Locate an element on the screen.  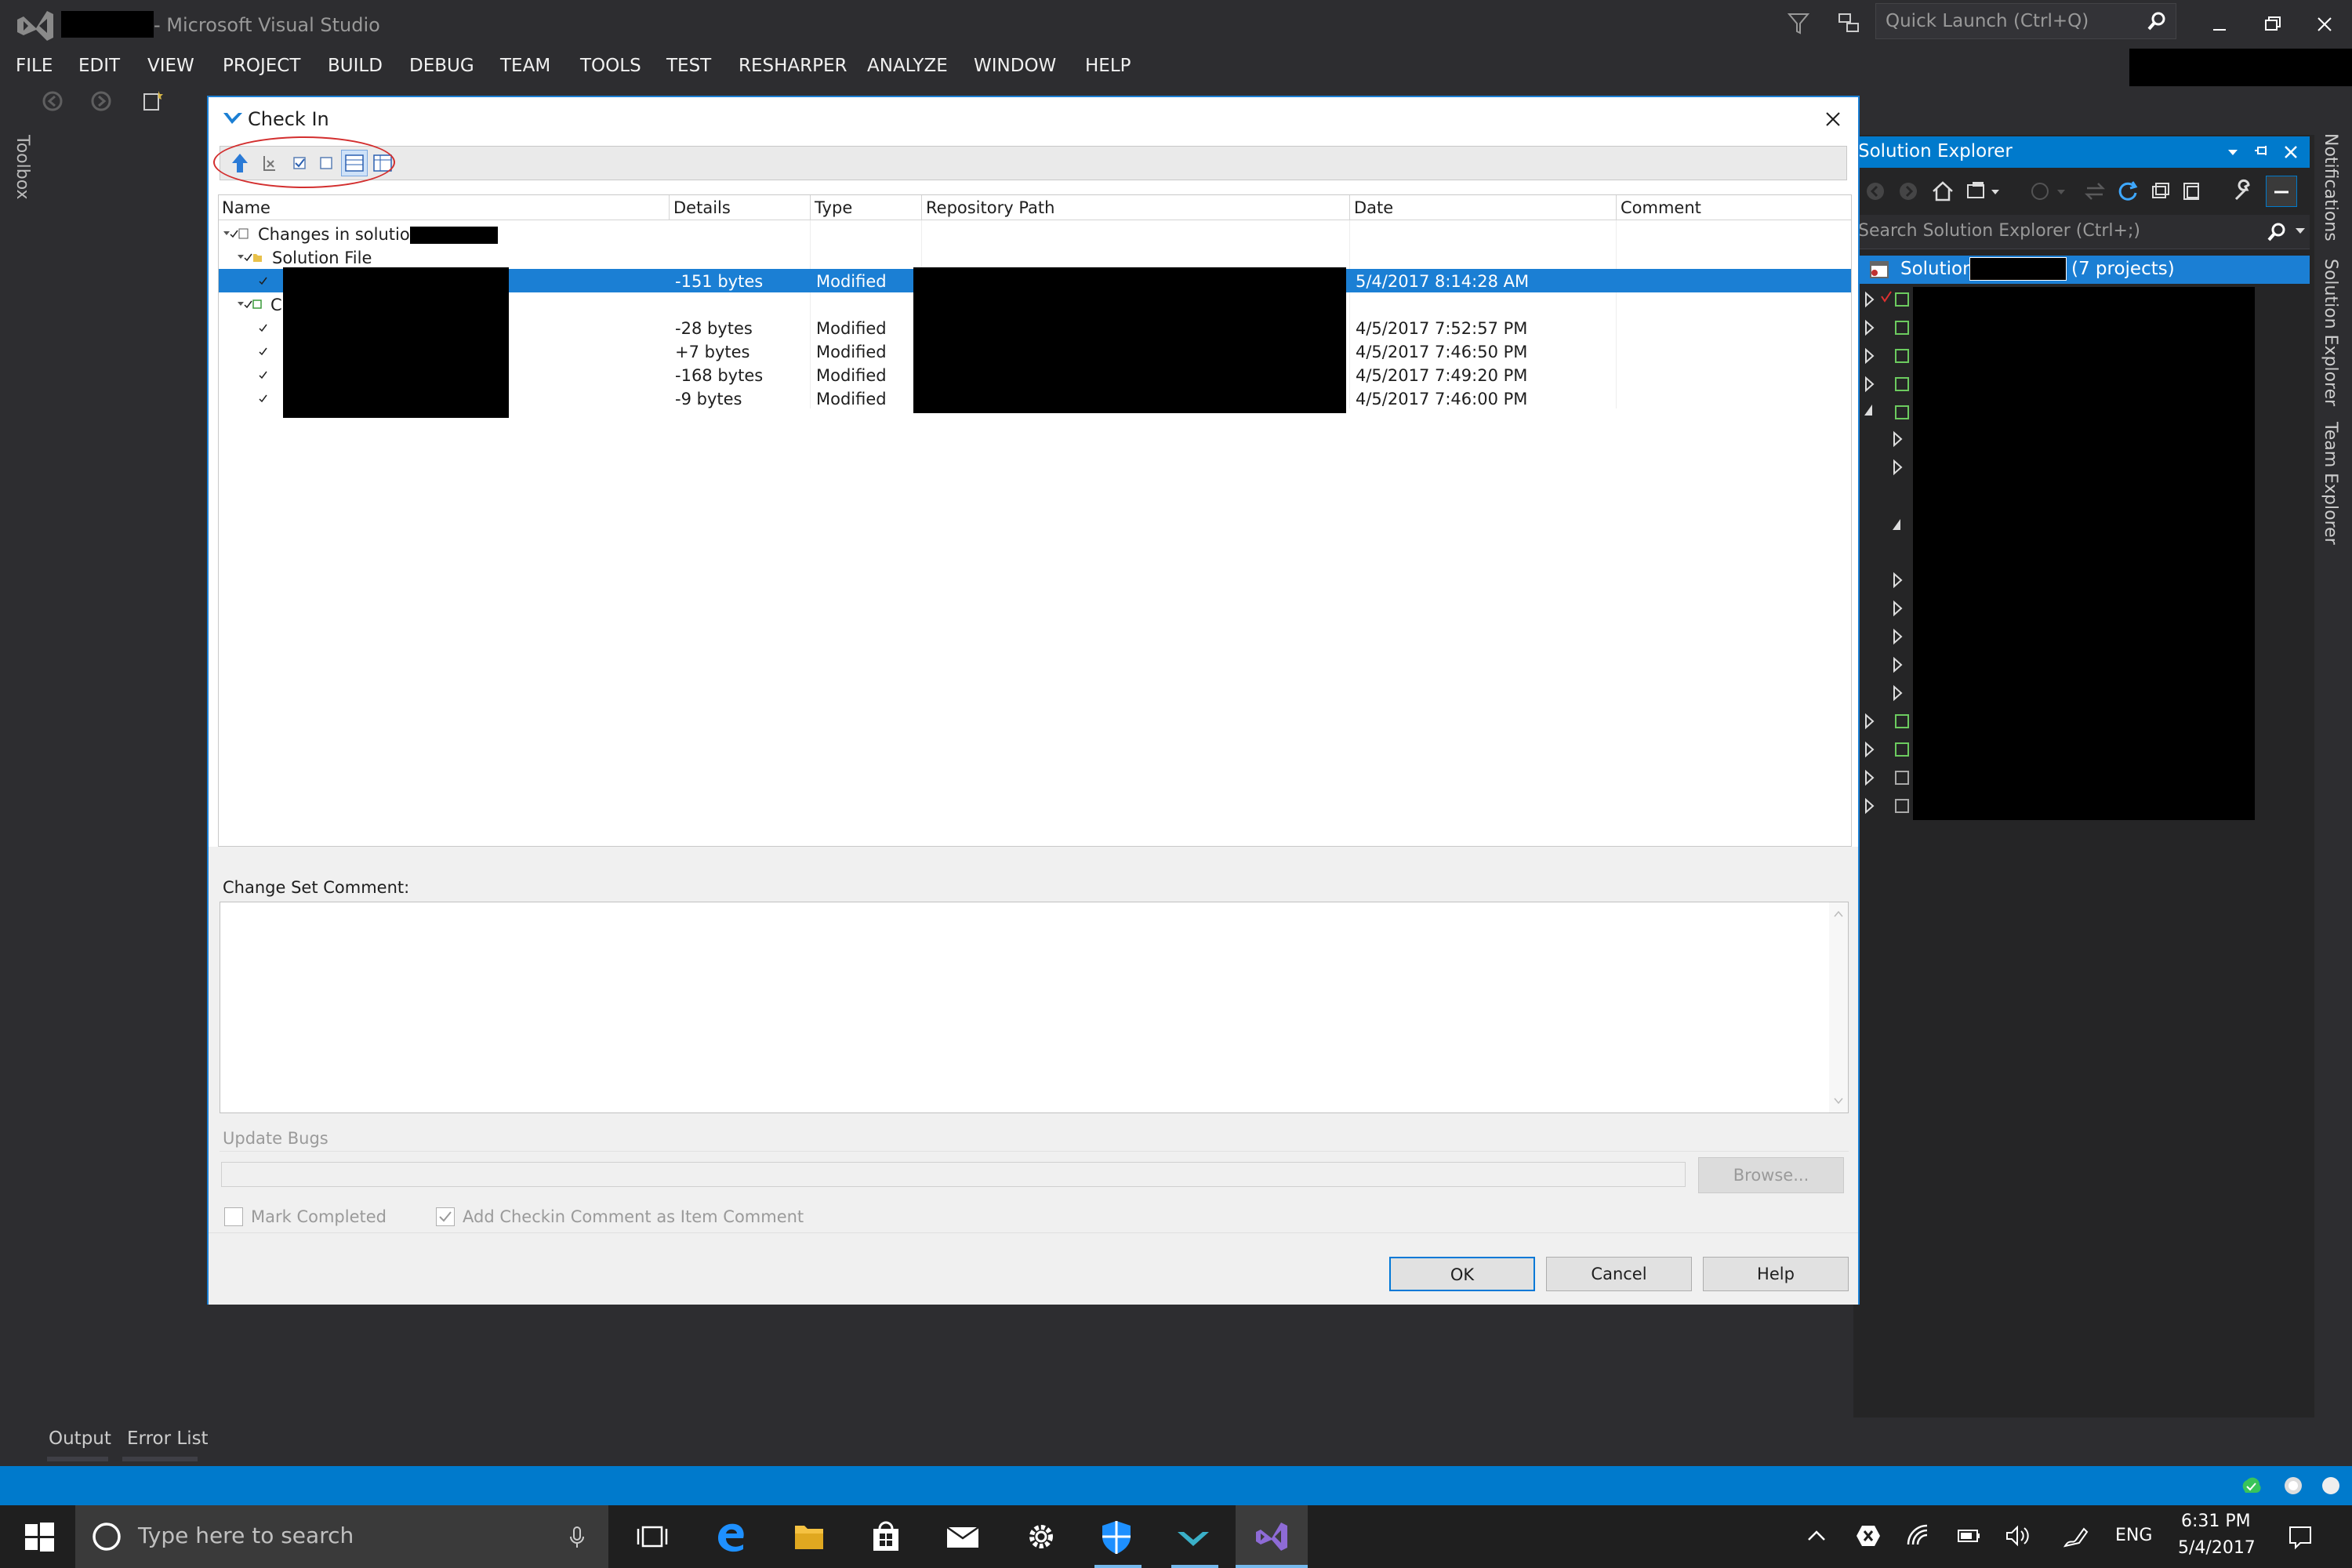
restore-button is located at coordinates (2272, 24).